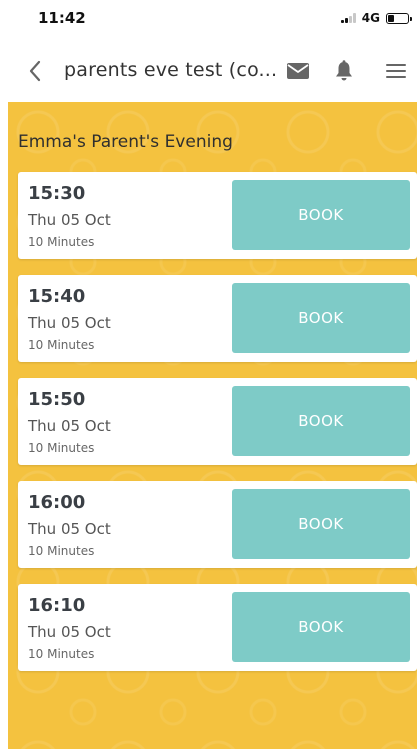 The height and width of the screenshot is (749, 417). I want to click on bell-icon, so click(344, 70).